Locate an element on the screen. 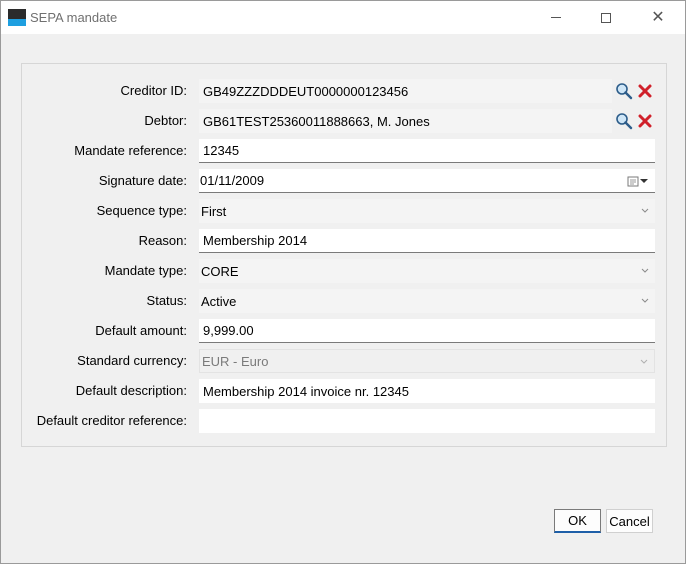 This screenshot has height=564, width=686. sequence-type-label: Sequence type: is located at coordinates (141, 210).